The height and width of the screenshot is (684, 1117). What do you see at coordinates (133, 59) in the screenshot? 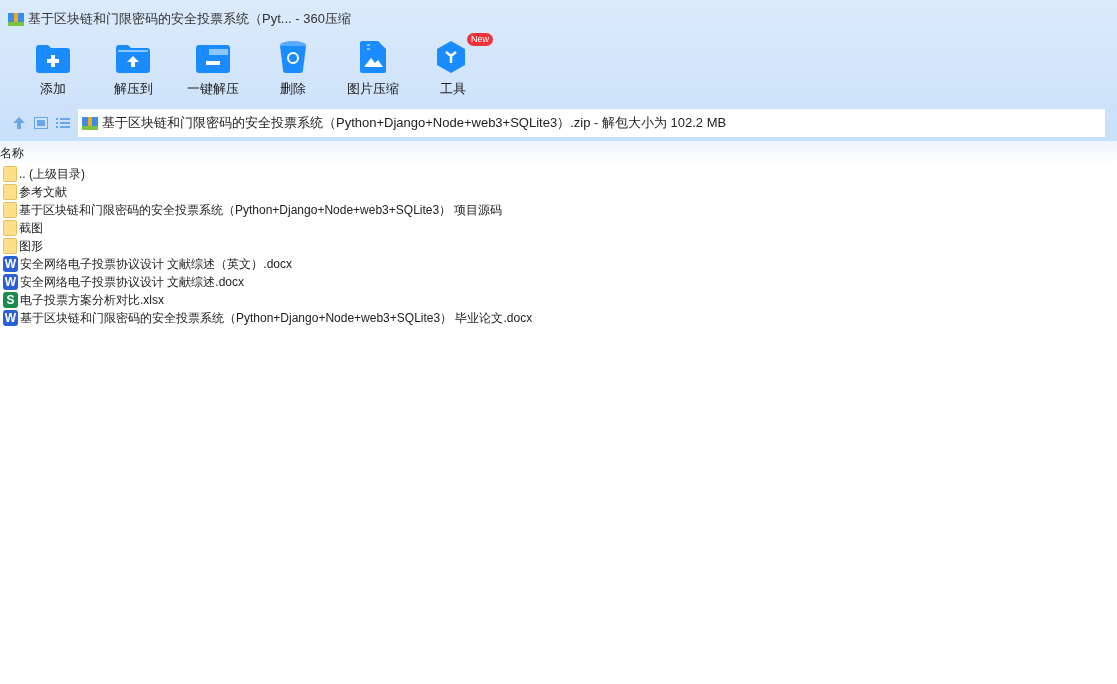
I see `folder-upload-icon` at bounding box center [133, 59].